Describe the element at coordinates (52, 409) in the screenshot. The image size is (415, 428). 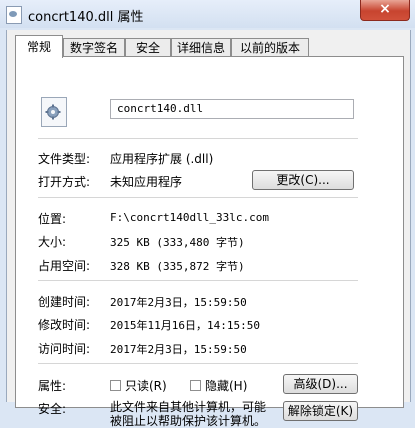
I see `security-label: 安全:` at that location.